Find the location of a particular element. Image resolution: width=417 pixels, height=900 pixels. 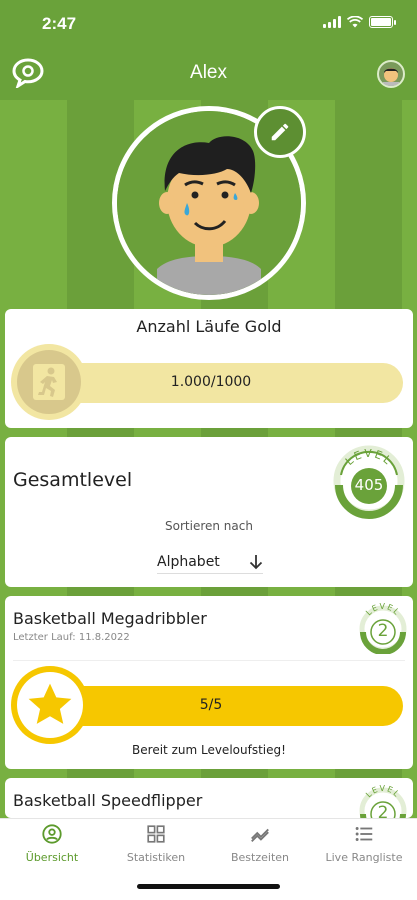

page-title: Alex is located at coordinates (208, 72).